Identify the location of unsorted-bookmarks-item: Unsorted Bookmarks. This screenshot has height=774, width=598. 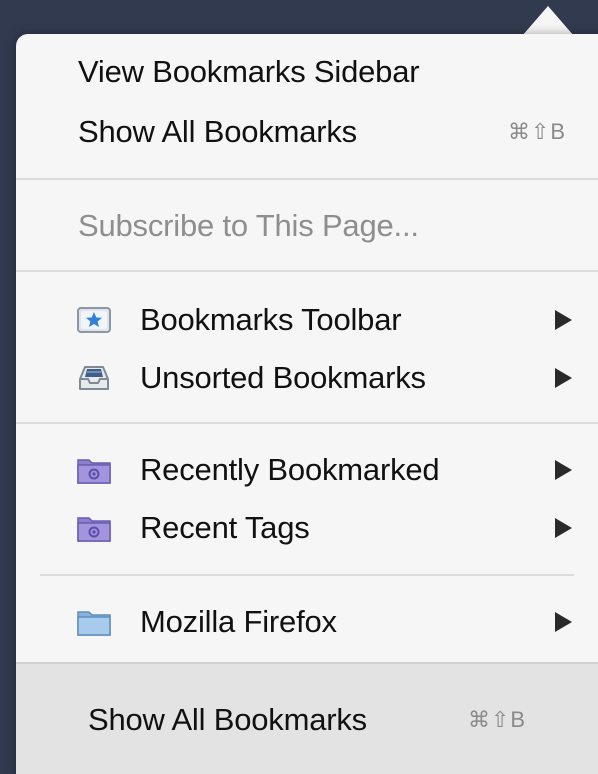
(307, 378).